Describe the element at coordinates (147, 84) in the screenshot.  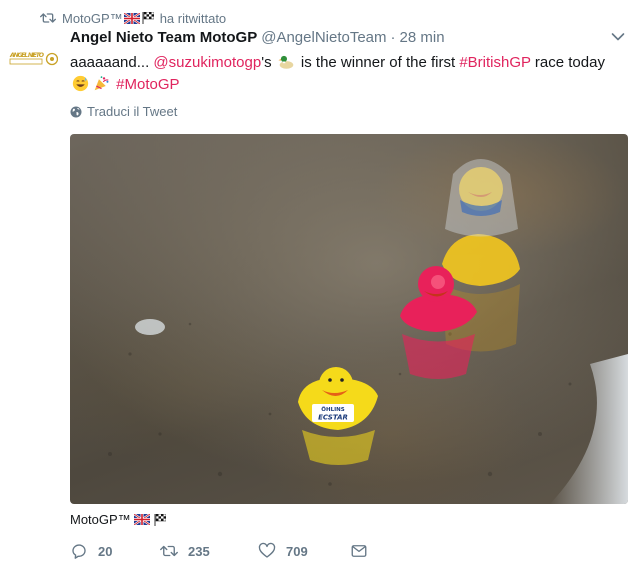
I see `hashtag-motogp: #MotoGP` at that location.